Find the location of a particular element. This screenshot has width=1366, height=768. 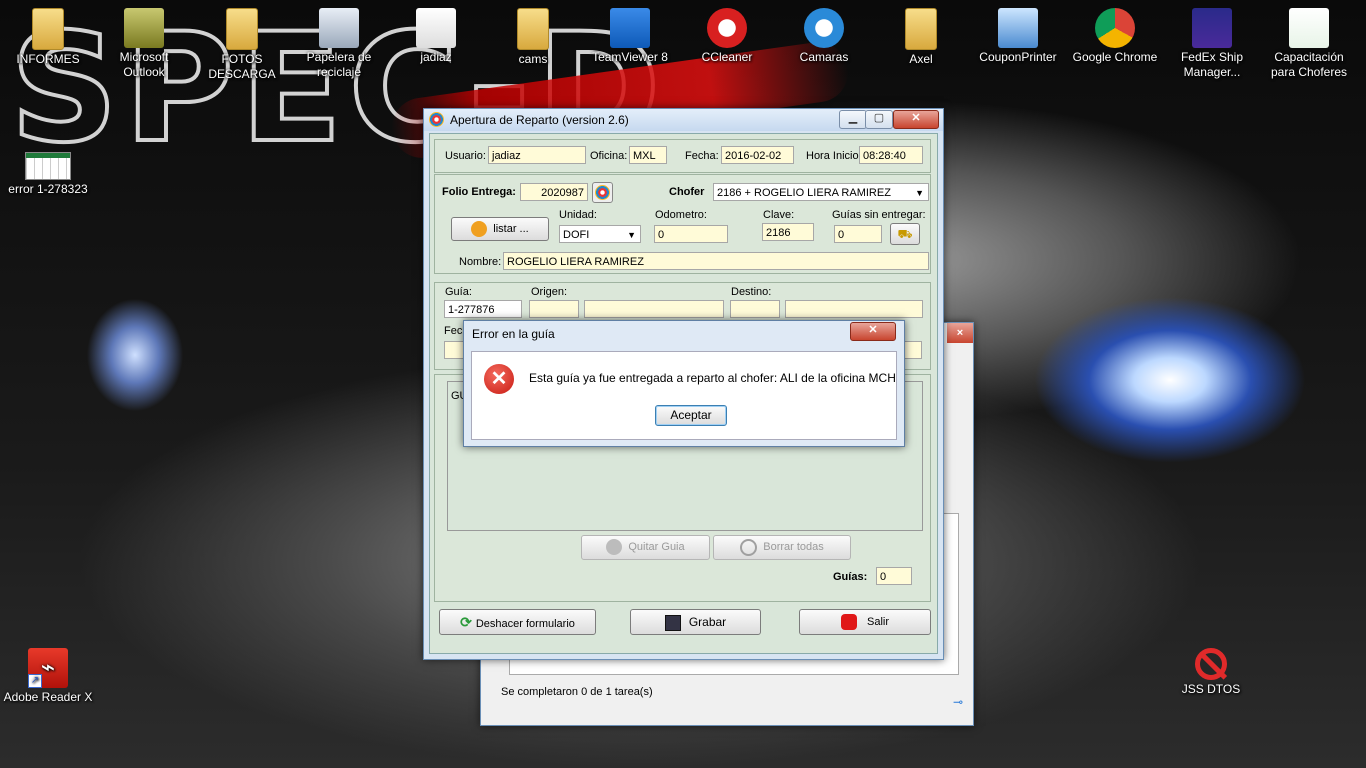

pin-icon: ⊸ is located at coordinates (958, 702).